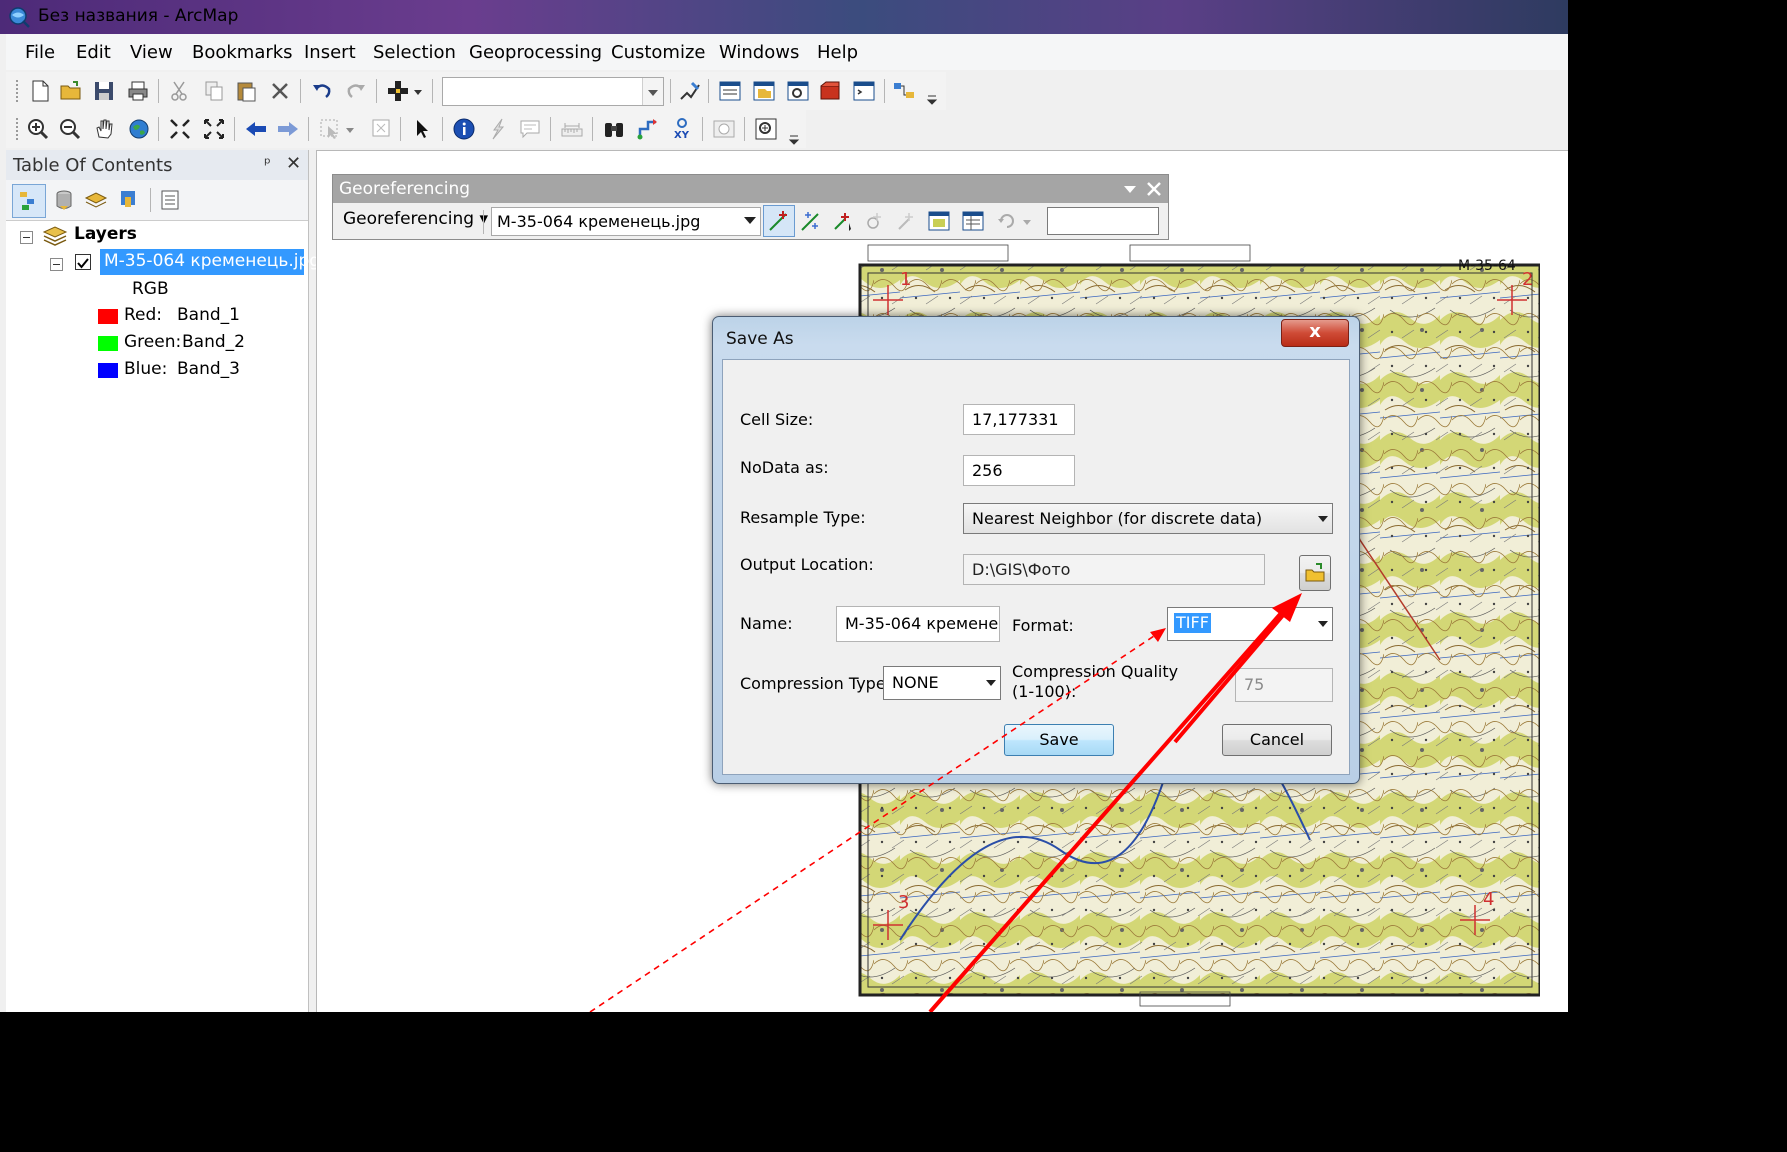  What do you see at coordinates (1277, 740) in the screenshot?
I see `cancel-button: Cancel` at bounding box center [1277, 740].